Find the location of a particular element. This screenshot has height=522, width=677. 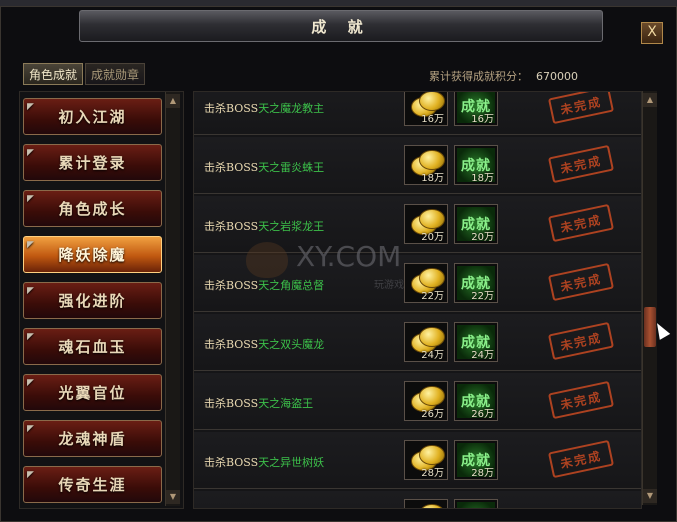

coin-amount: 20万 is located at coordinates (432, 237).